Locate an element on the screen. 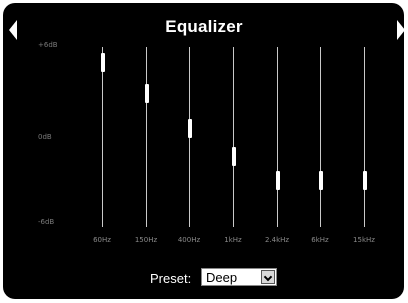 The width and height of the screenshot is (408, 303). frequency-label: 1kHz is located at coordinates (233, 240).